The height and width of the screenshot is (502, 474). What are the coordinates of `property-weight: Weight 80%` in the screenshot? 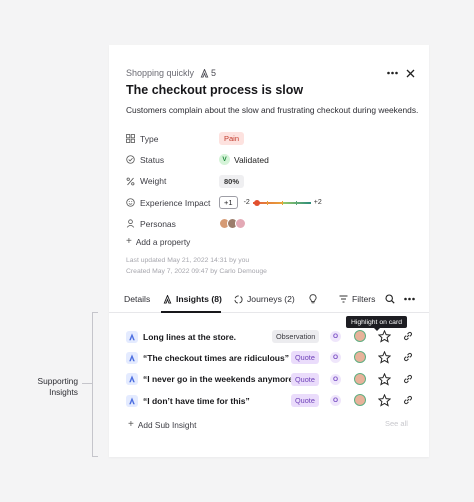 It's located at (271, 181).